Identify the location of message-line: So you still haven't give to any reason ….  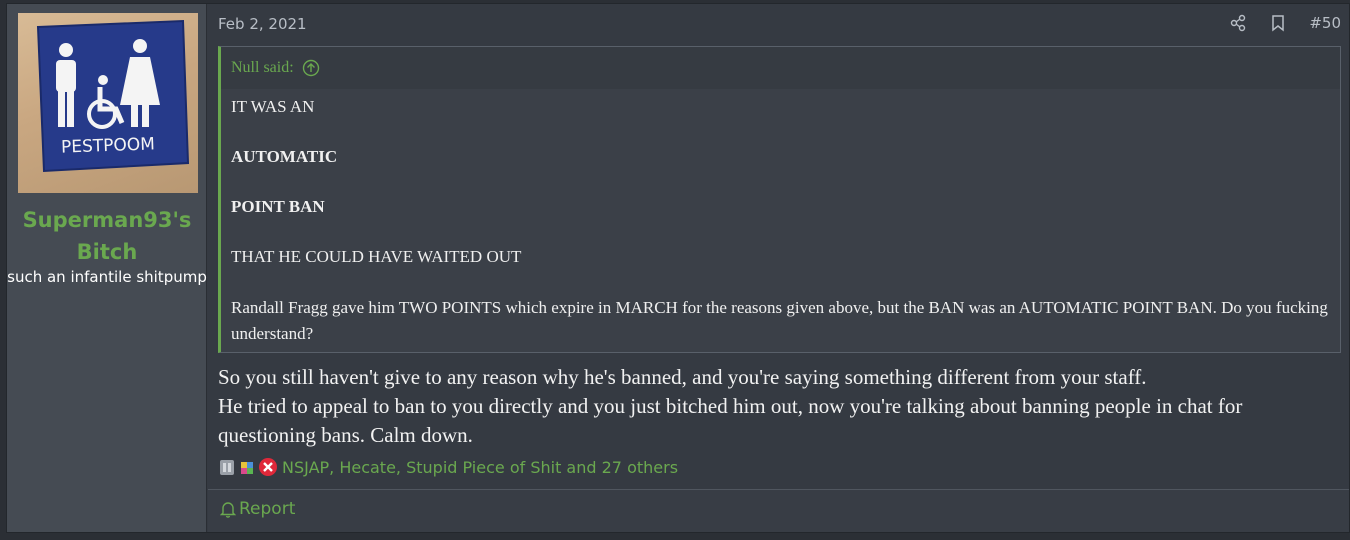
(682, 377).